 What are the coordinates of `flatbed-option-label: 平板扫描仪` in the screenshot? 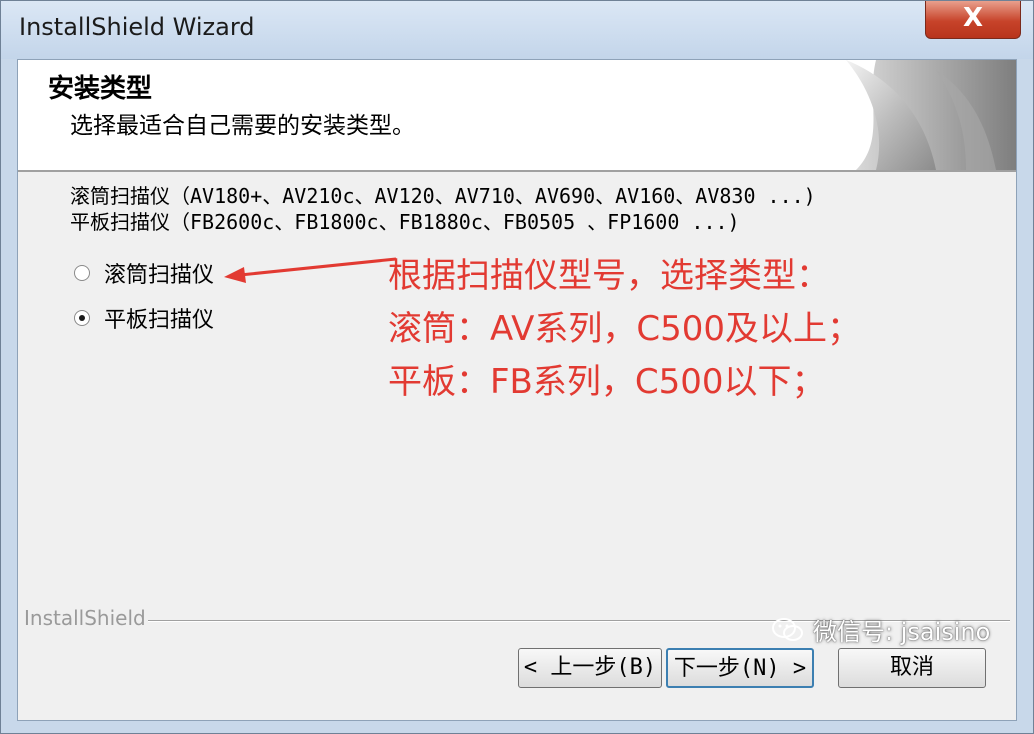 It's located at (159, 318).